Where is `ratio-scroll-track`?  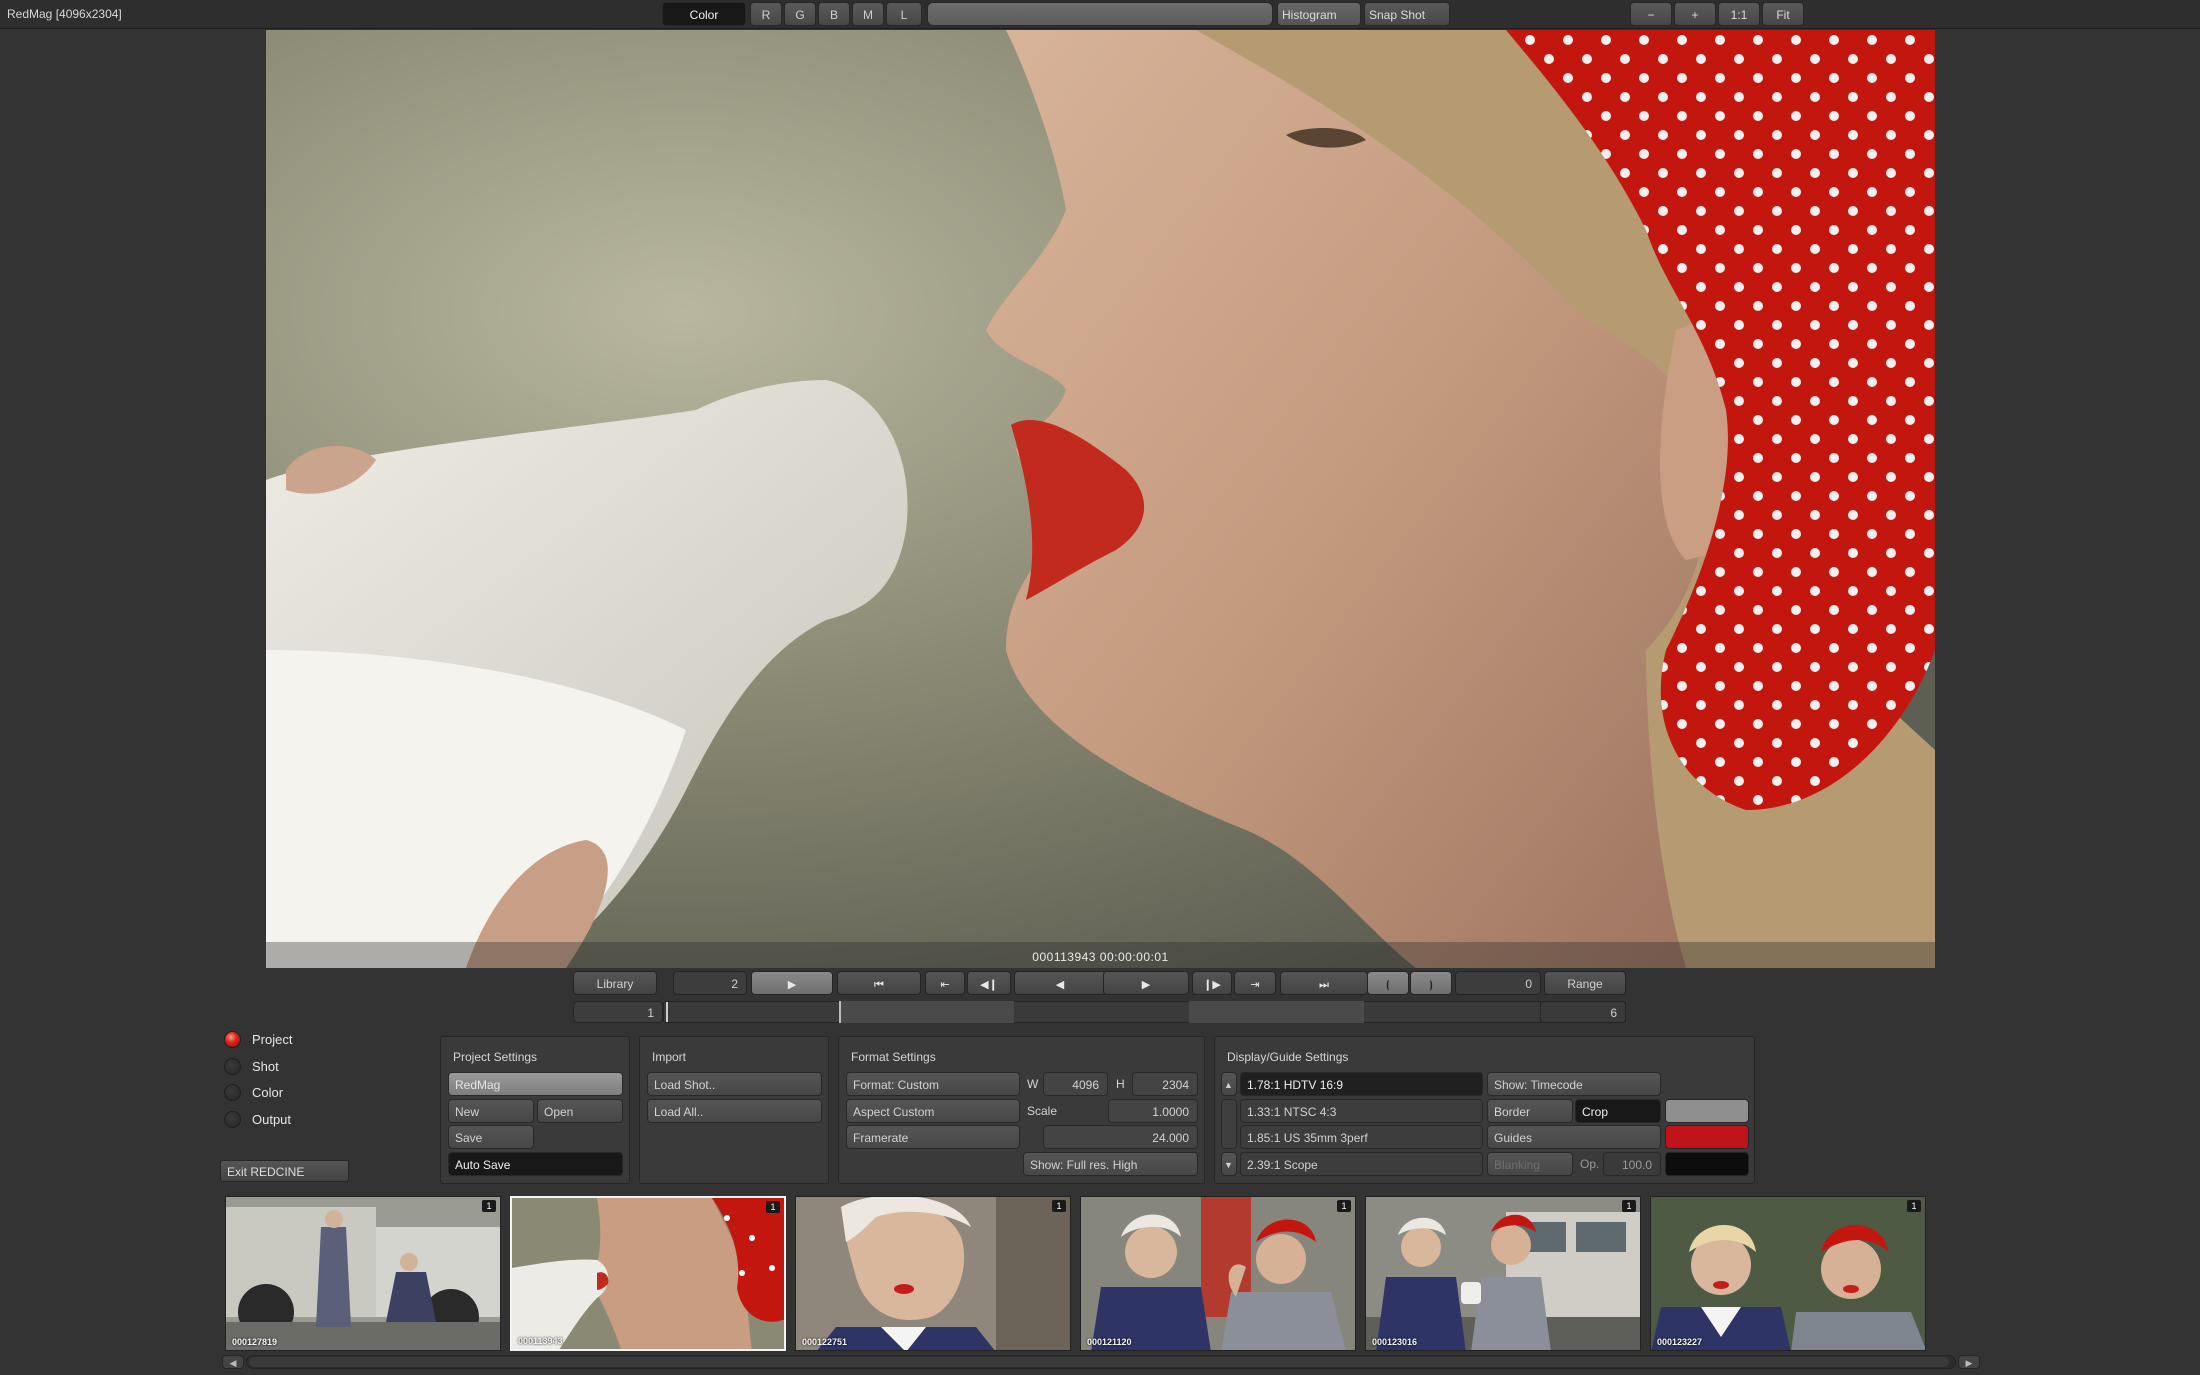 ratio-scroll-track is located at coordinates (1229, 1124).